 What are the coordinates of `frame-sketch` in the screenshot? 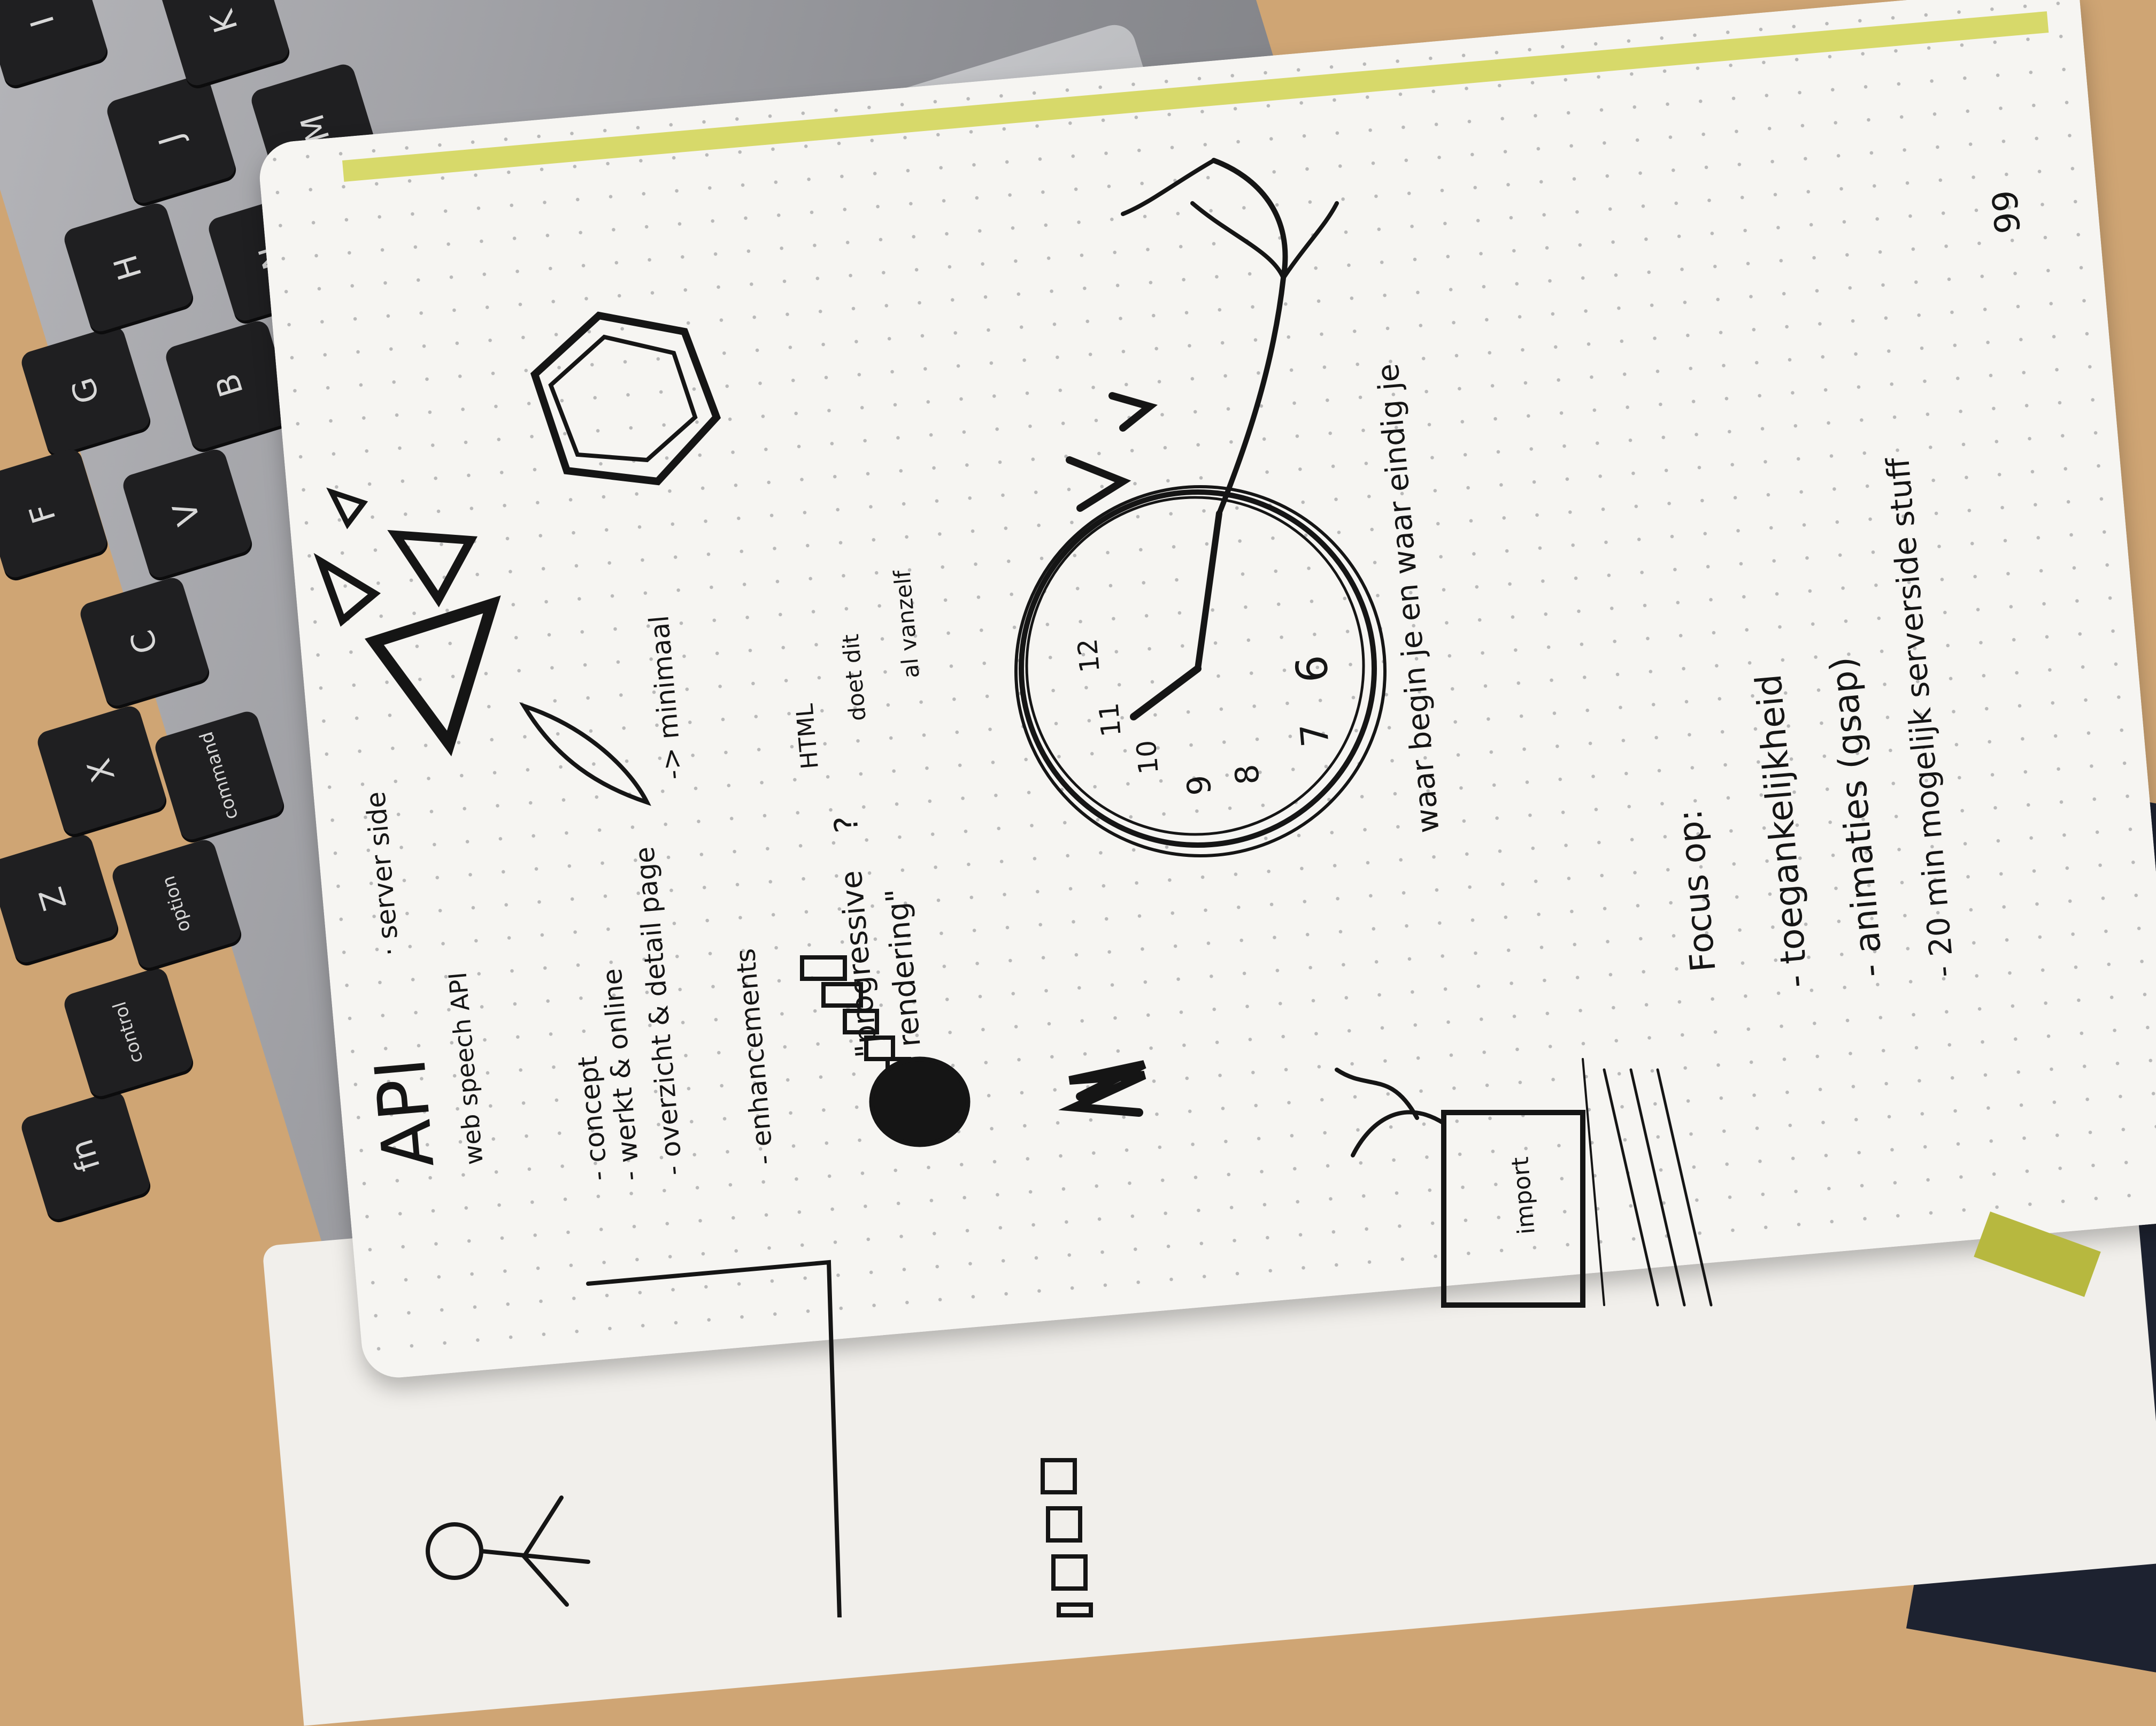 It's located at (714, 1439).